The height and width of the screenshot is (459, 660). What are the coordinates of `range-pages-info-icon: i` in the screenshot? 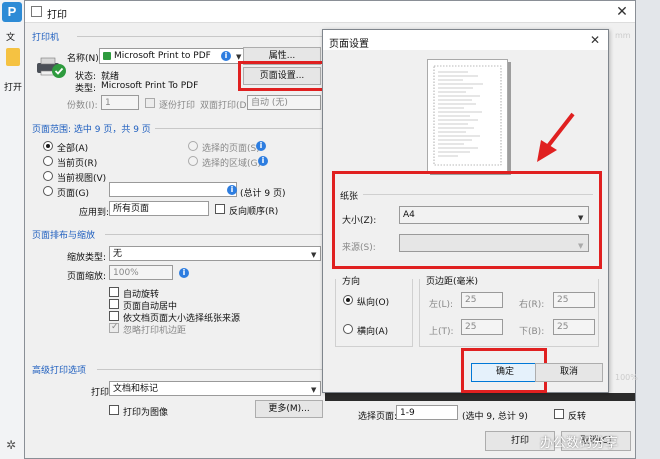 It's located at (232, 190).